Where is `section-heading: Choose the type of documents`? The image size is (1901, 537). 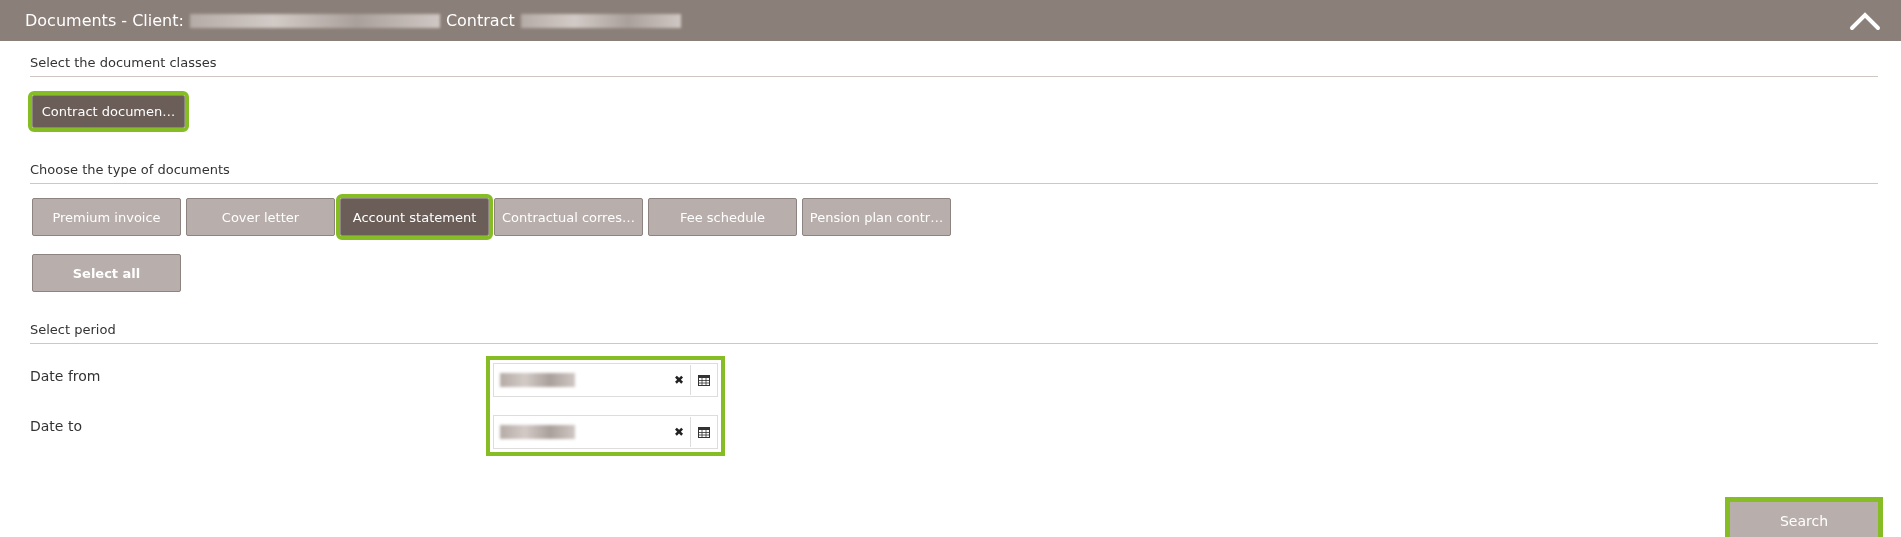
section-heading: Choose the type of documents is located at coordinates (954, 166).